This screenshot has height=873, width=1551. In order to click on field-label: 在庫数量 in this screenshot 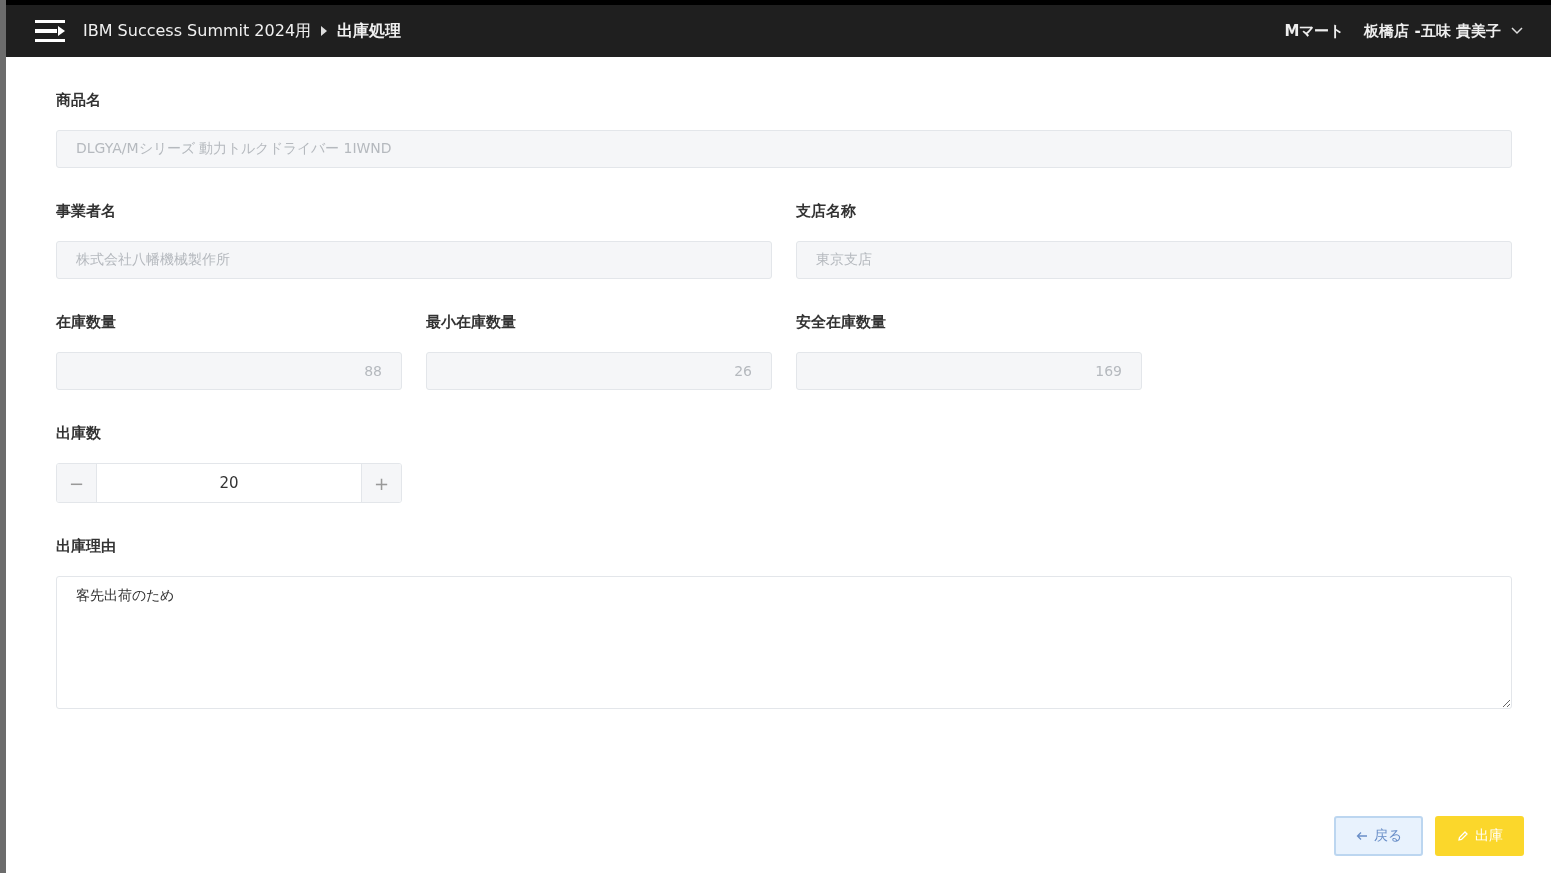, I will do `click(86, 322)`.